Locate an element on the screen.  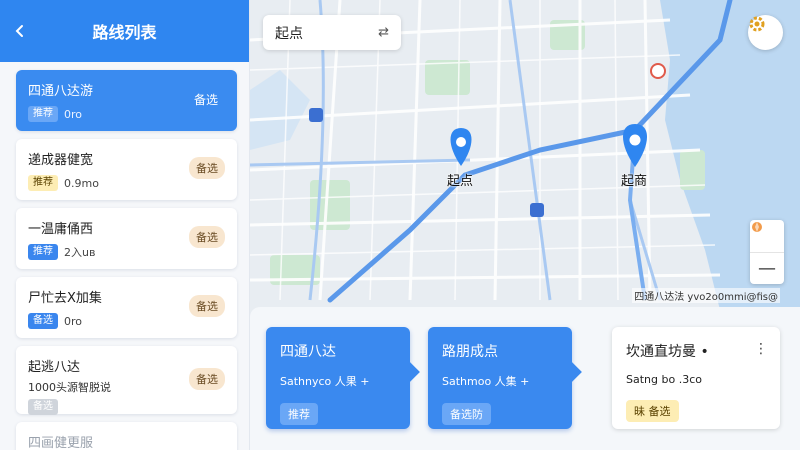
route-item-3: 一温庸俑西 推荐 2入uв 备选 is located at coordinates (126, 238).